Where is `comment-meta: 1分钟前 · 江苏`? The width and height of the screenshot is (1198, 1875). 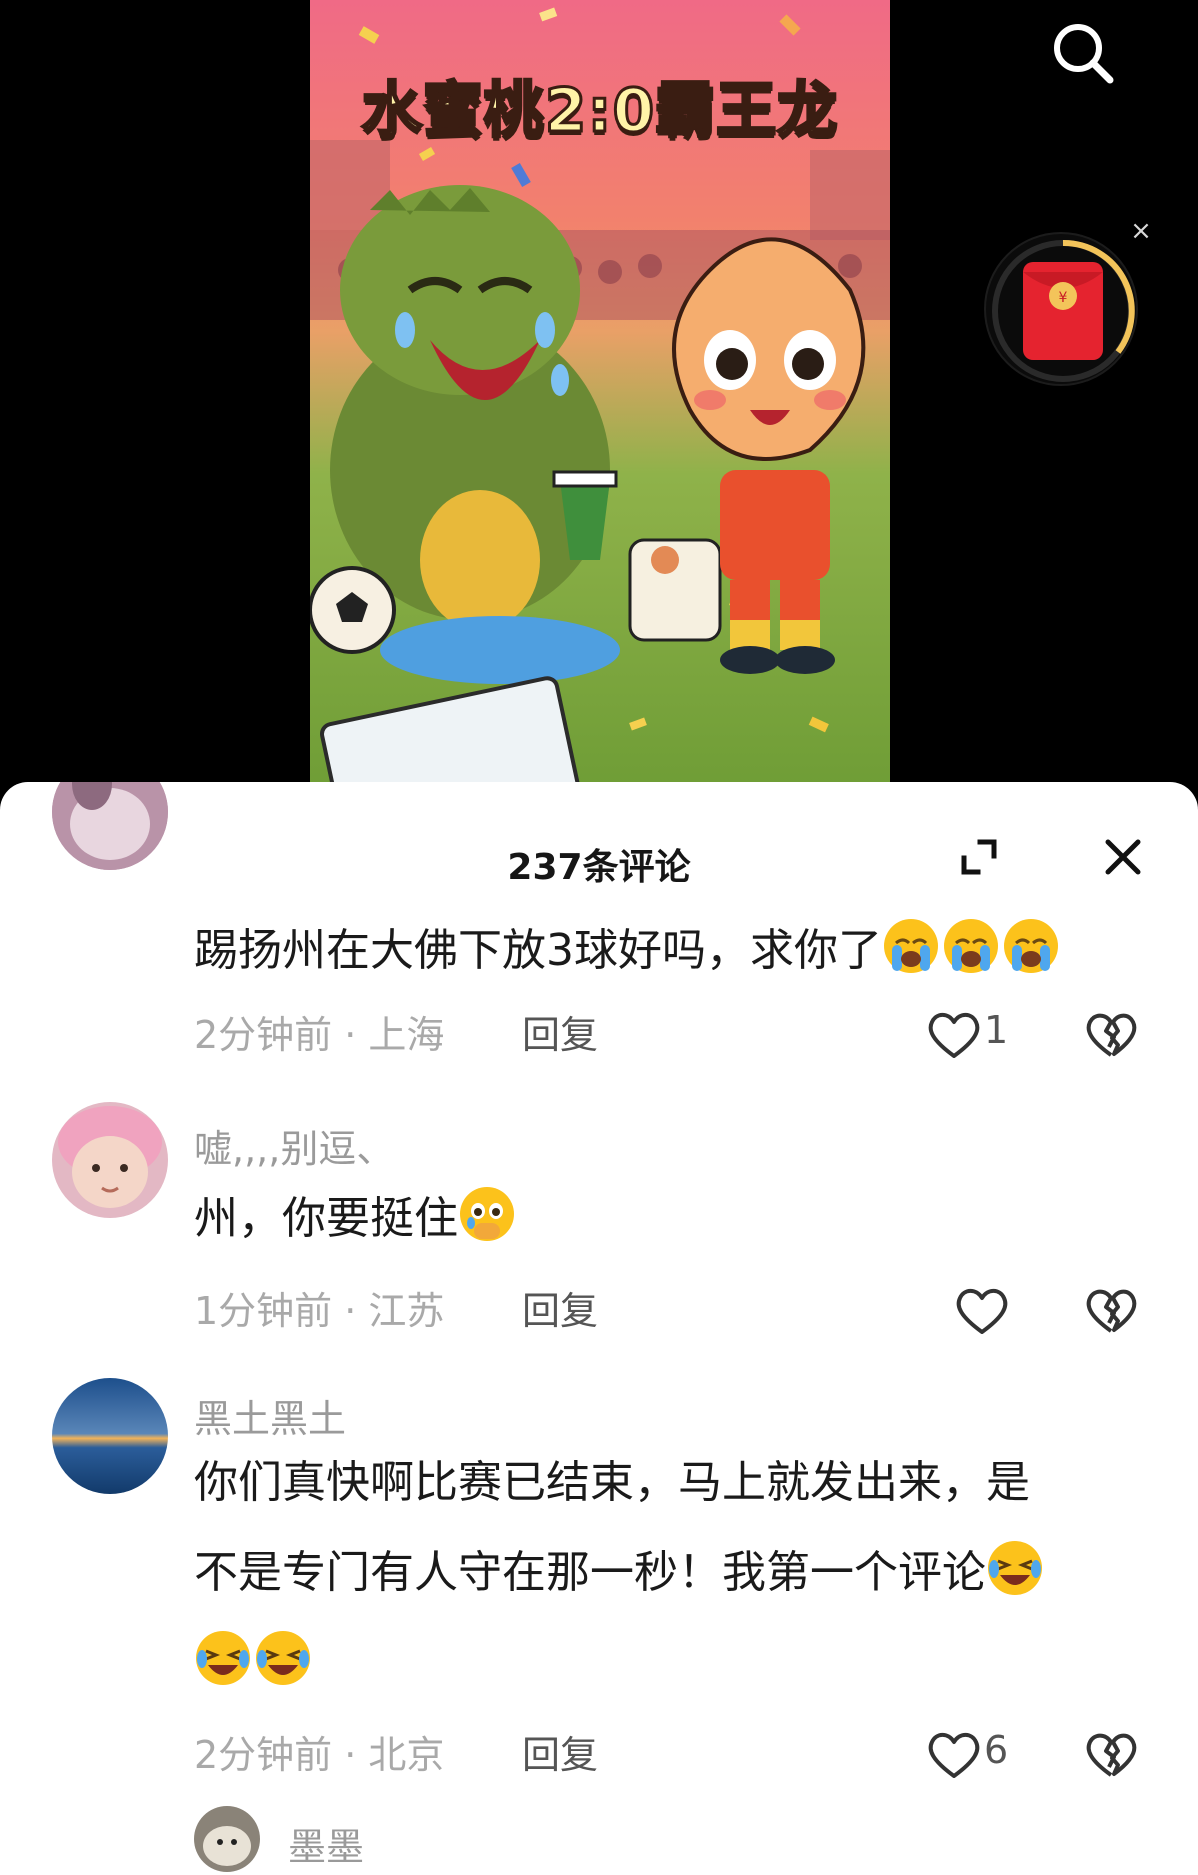
comment-meta: 1分钟前 · 江苏 is located at coordinates (319, 1311).